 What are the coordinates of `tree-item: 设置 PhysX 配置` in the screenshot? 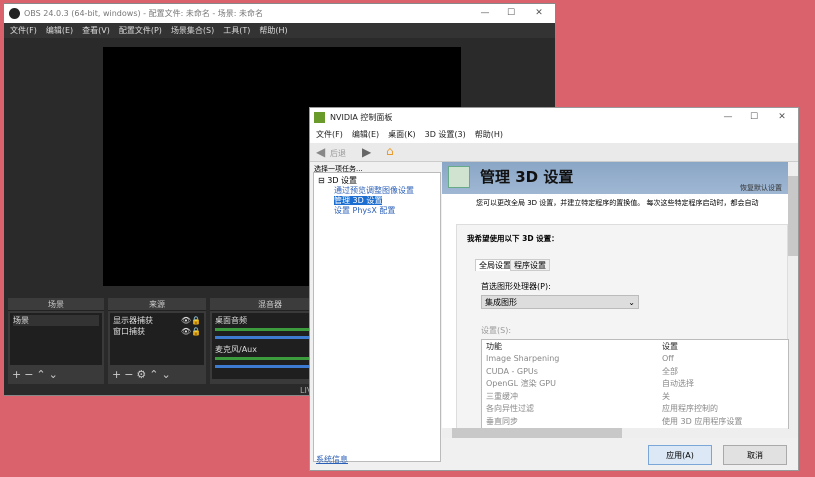 It's located at (377, 211).